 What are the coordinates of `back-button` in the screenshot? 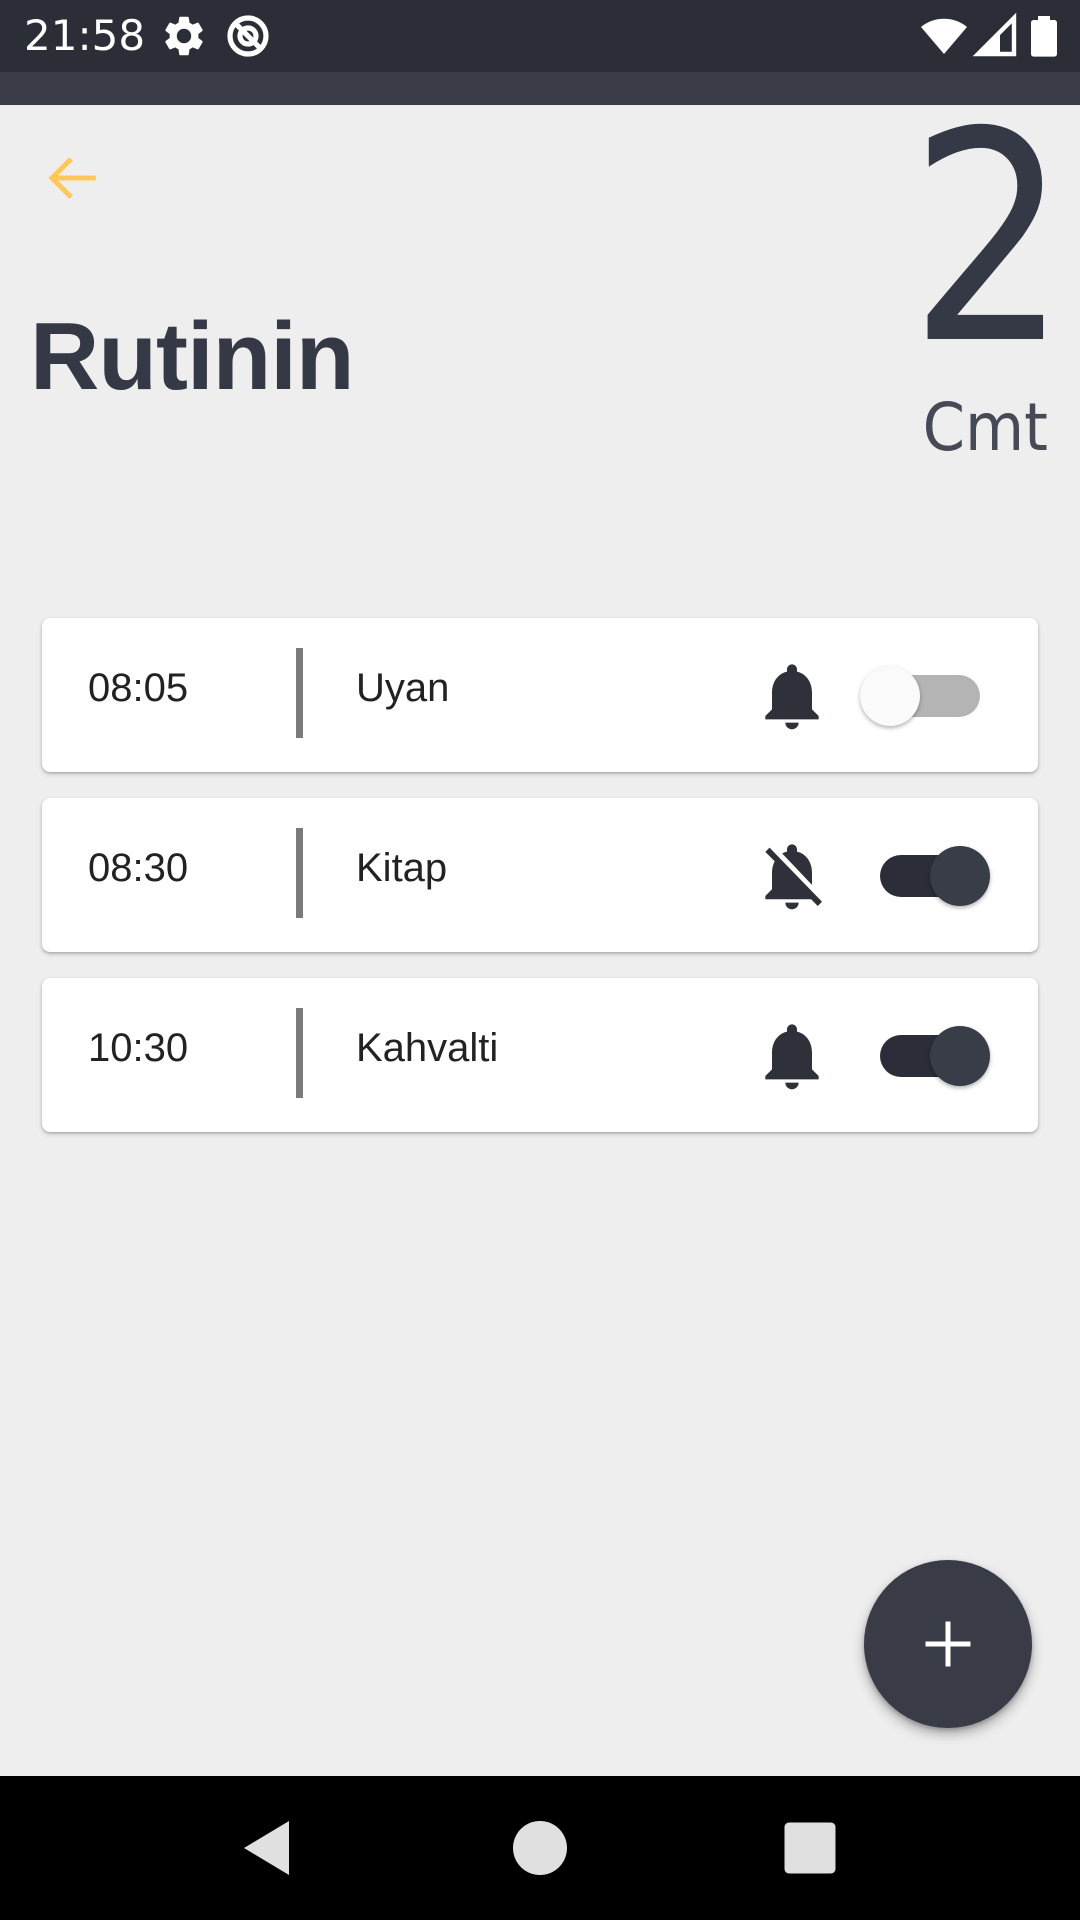 It's located at (72, 178).